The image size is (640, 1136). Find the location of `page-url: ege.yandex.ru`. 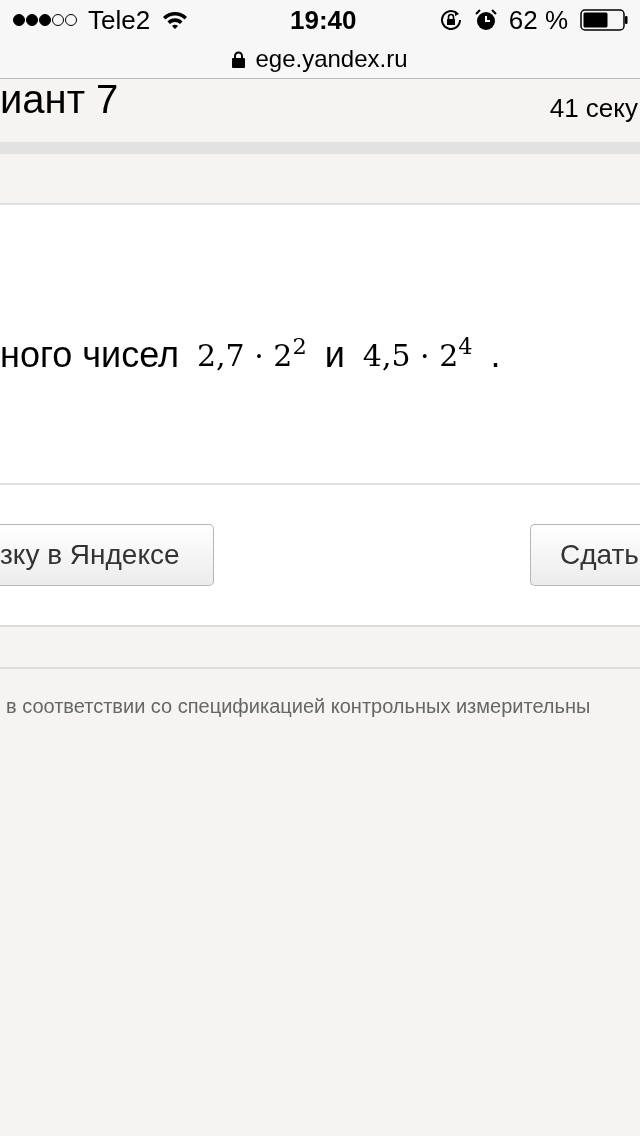

page-url: ege.yandex.ru is located at coordinates (331, 59).